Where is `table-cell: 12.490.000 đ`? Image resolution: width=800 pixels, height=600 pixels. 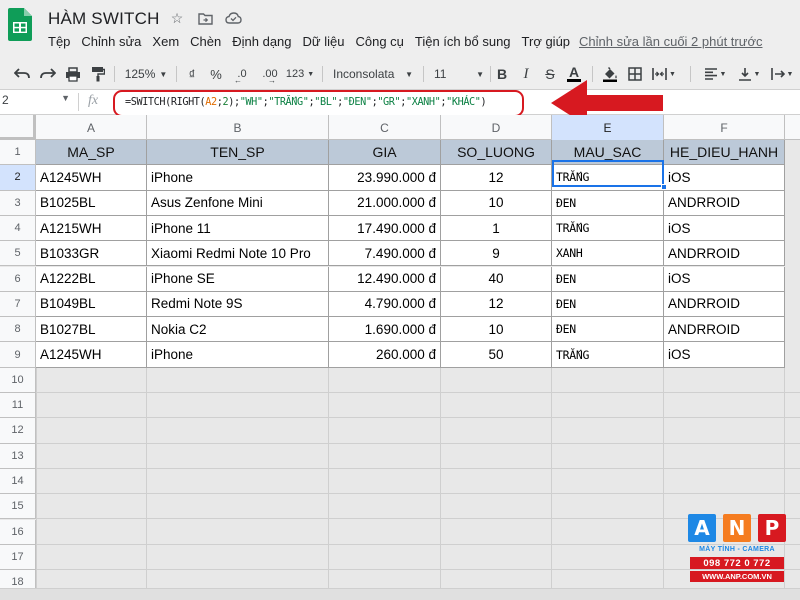 table-cell: 12.490.000 đ is located at coordinates (385, 279).